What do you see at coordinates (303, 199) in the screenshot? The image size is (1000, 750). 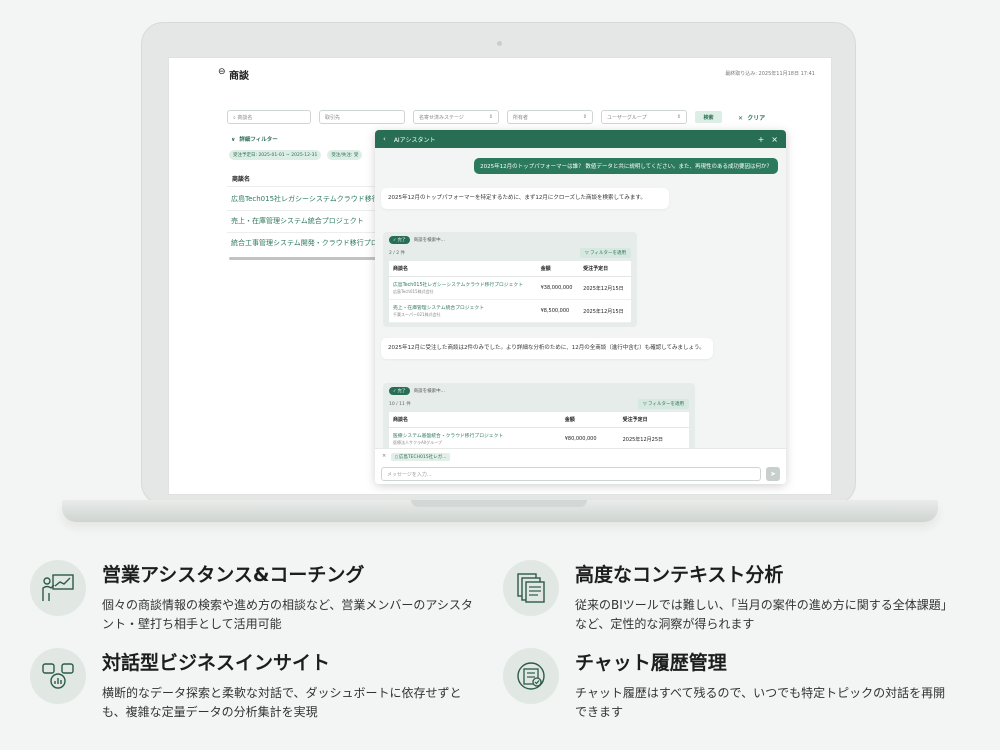 I see `deal-link: 広島Tech015社レガシーシステムクラウド移行` at bounding box center [303, 199].